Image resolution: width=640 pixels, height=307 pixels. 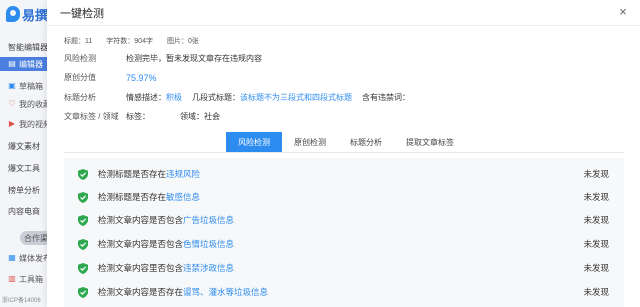 I want to click on check-label: 检测文章内容是否包含色情垃圾信息, so click(x=166, y=244).